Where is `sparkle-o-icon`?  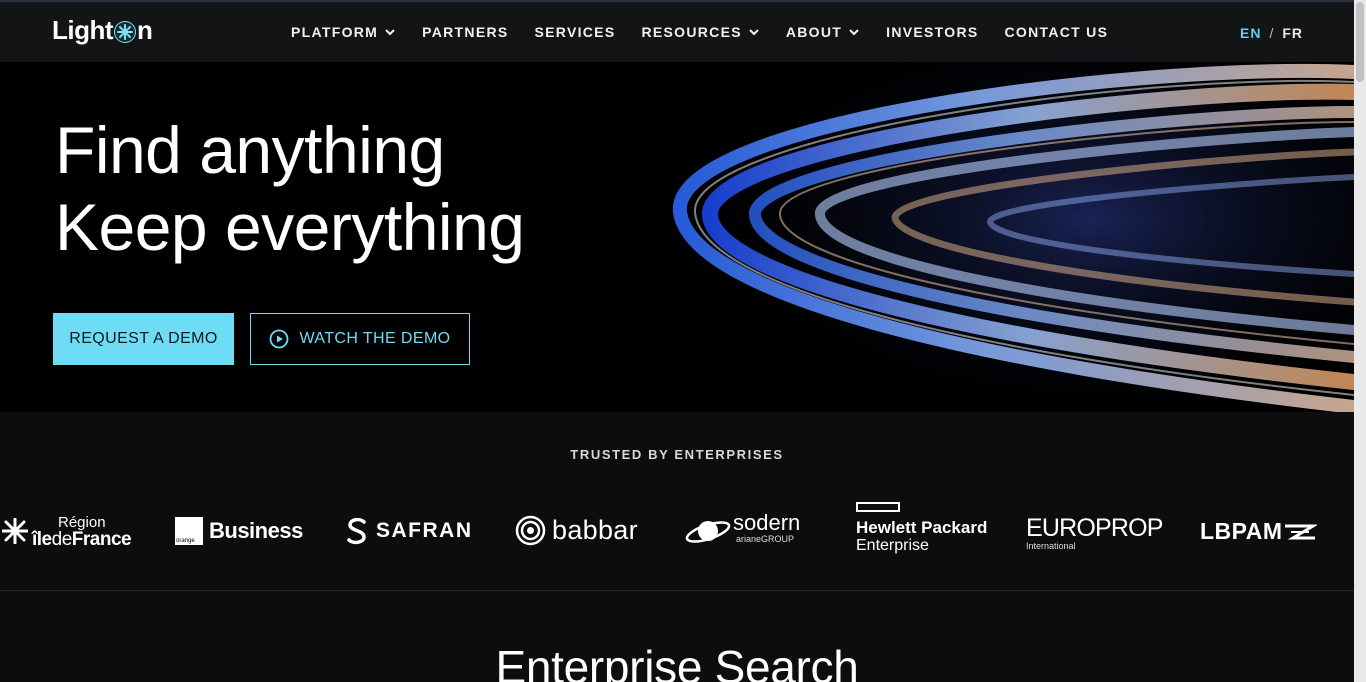 sparkle-o-icon is located at coordinates (125, 31).